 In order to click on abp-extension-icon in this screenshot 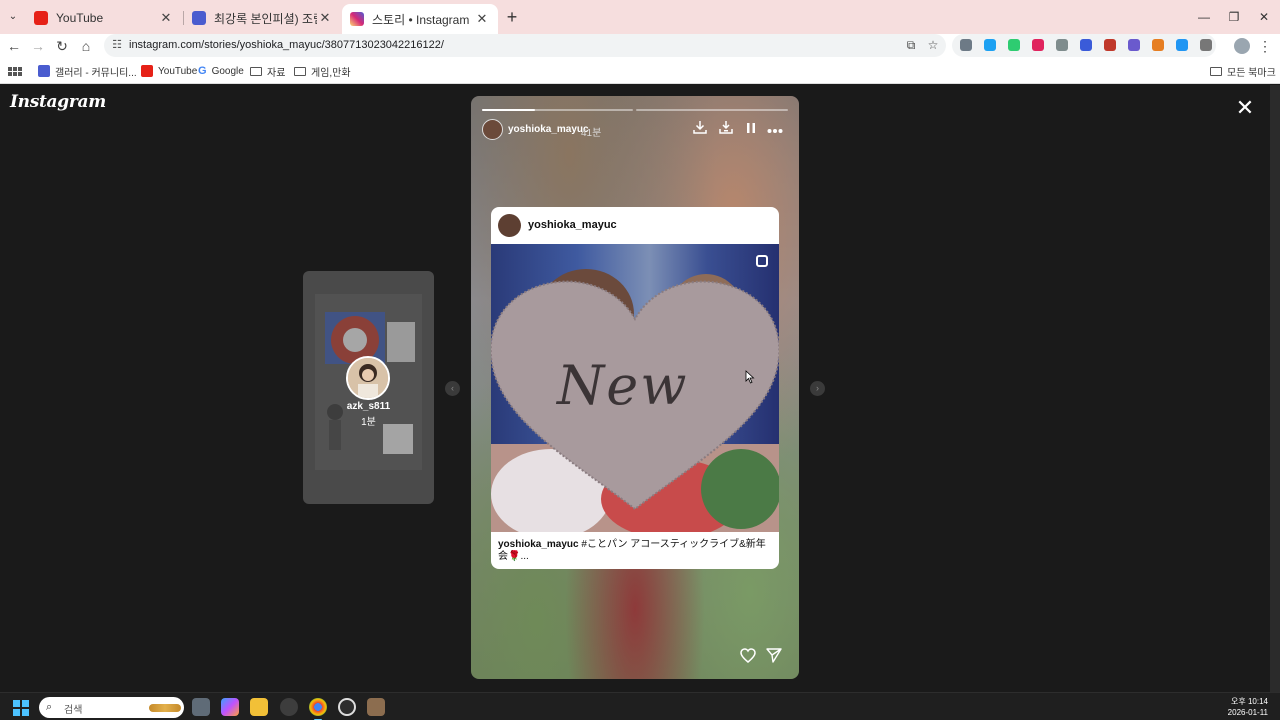, I will do `click(1038, 45)`.